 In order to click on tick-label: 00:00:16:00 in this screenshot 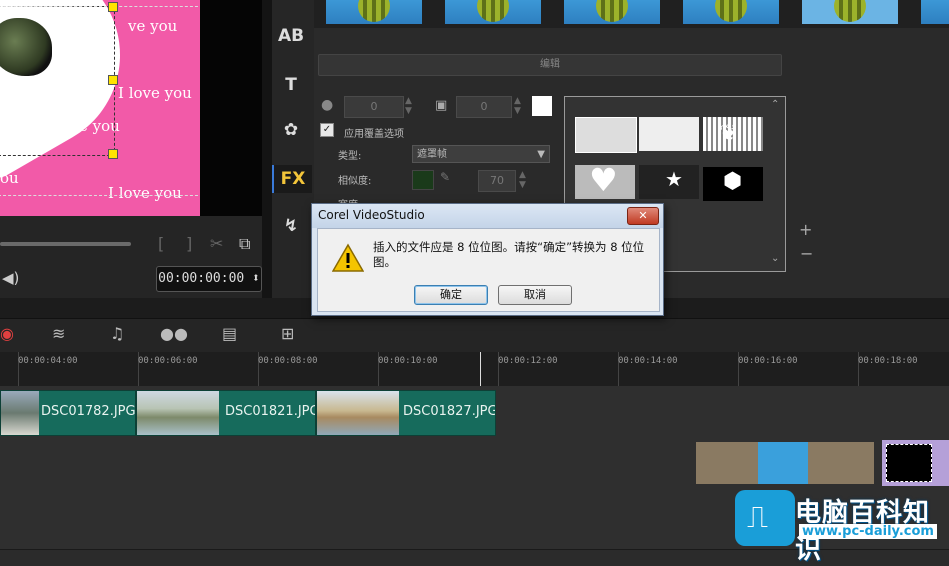, I will do `click(768, 361)`.